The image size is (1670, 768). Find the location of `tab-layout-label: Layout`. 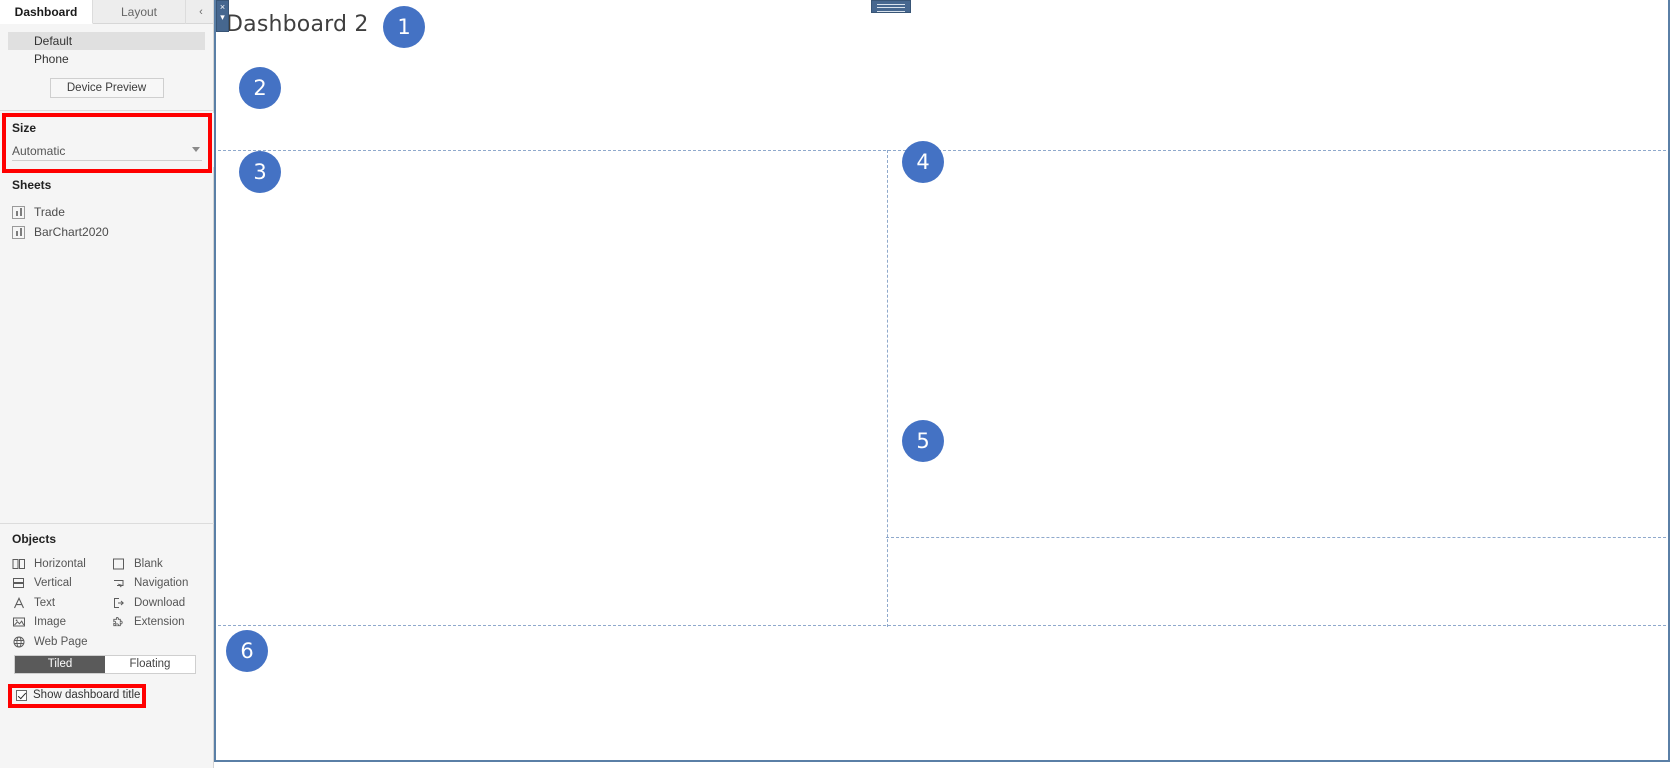

tab-layout-label: Layout is located at coordinates (139, 12).